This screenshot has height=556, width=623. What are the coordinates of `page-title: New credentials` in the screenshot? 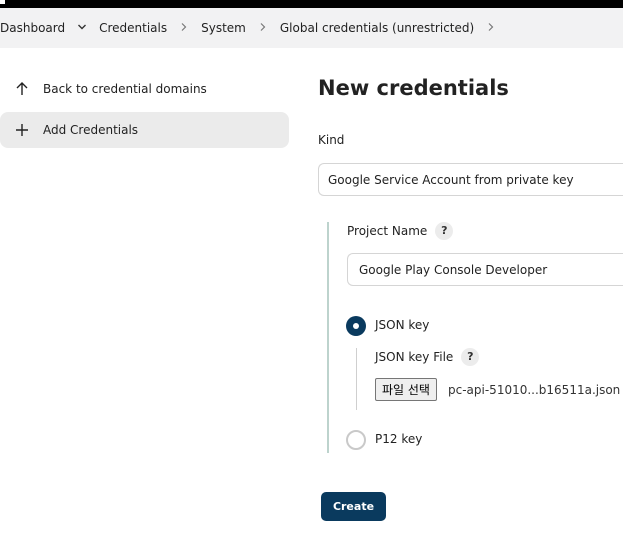 It's located at (413, 88).